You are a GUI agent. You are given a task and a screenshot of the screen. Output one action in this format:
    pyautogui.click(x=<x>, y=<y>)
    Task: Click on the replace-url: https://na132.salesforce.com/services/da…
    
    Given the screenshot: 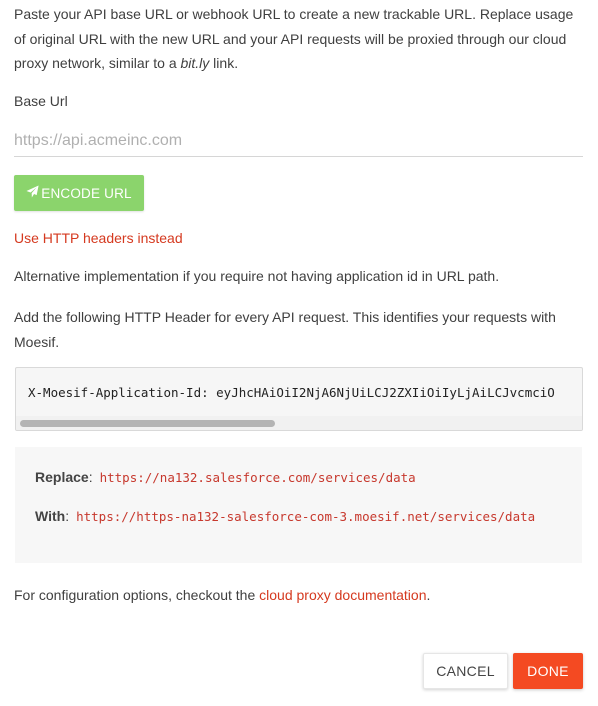 What is the action you would take?
    pyautogui.click(x=257, y=477)
    